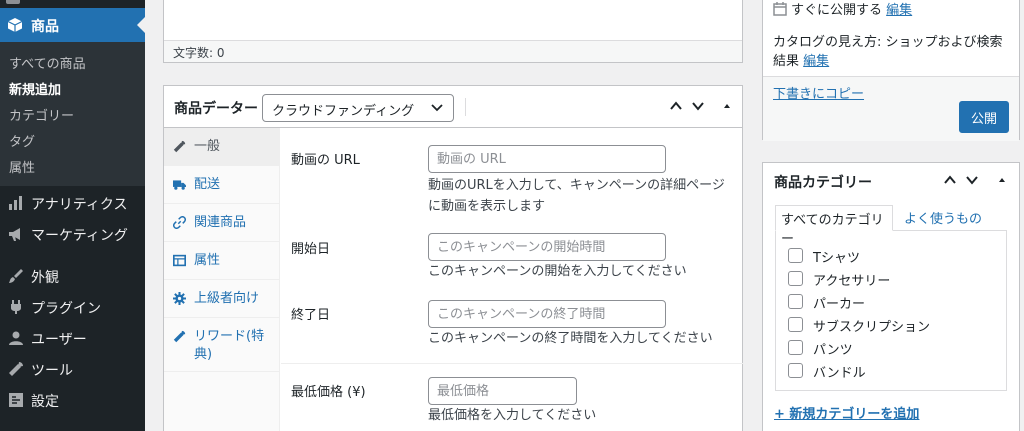 This screenshot has height=431, width=1024. I want to click on menu-item-products: 商品, so click(72, 25).